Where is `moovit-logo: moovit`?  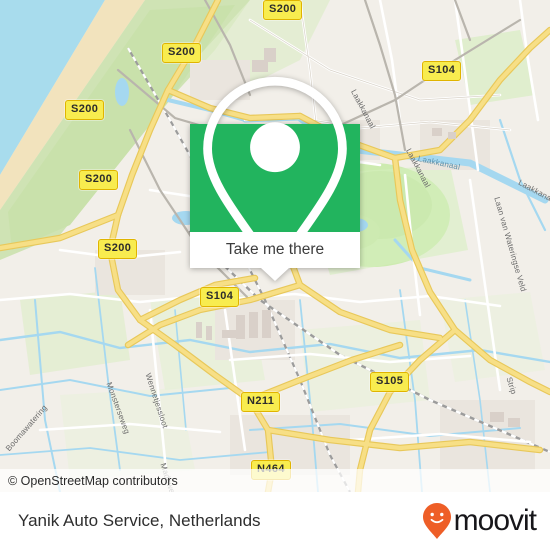 moovit-logo: moovit is located at coordinates (479, 521).